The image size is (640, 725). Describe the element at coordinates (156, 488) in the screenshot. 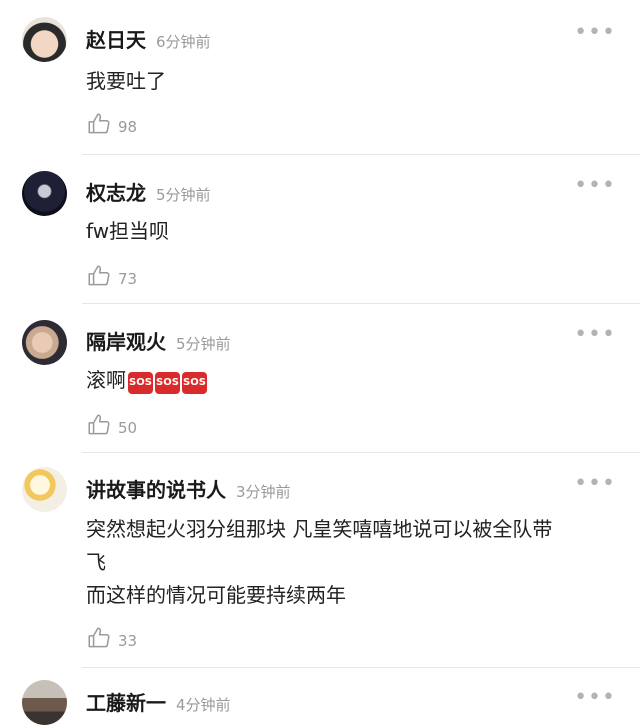

I see `username: 讲故事的说书人` at that location.